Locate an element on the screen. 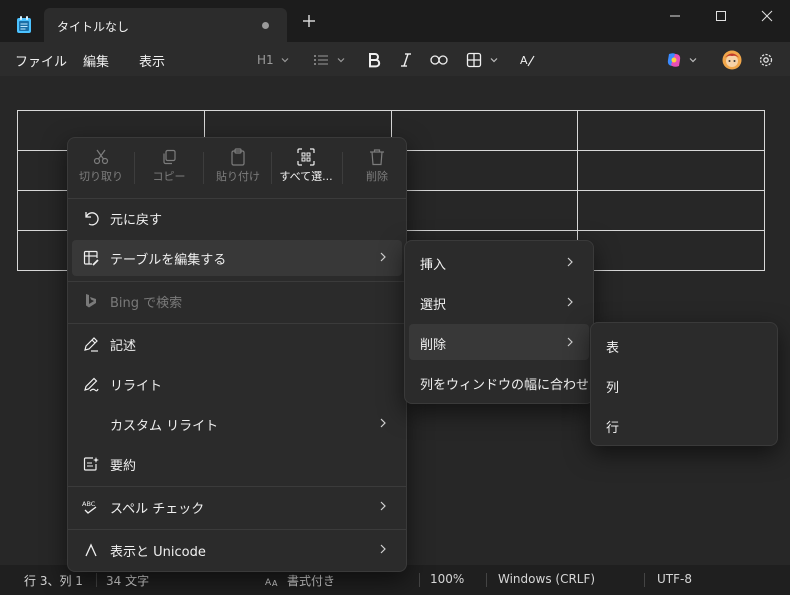 Image resolution: width=790 pixels, height=595 pixels. unicode-icon is located at coordinates (91, 550).